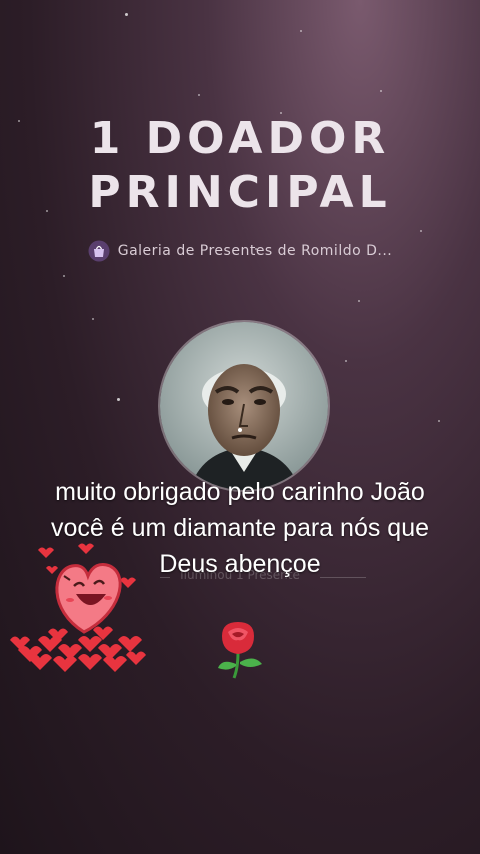 This screenshot has width=480, height=854. Describe the element at coordinates (240, 492) in the screenshot. I see `caption-line: muito obrigado pelo carinho João` at that location.